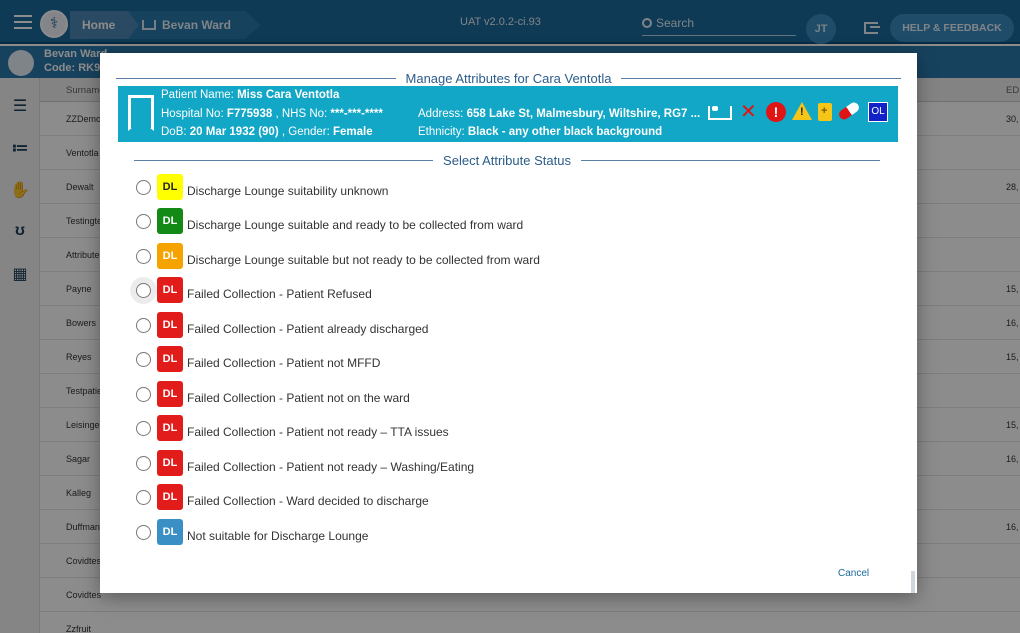 The width and height of the screenshot is (1020, 633). Describe the element at coordinates (305, 132) in the screenshot. I see `gender-label: , Gender:` at that location.